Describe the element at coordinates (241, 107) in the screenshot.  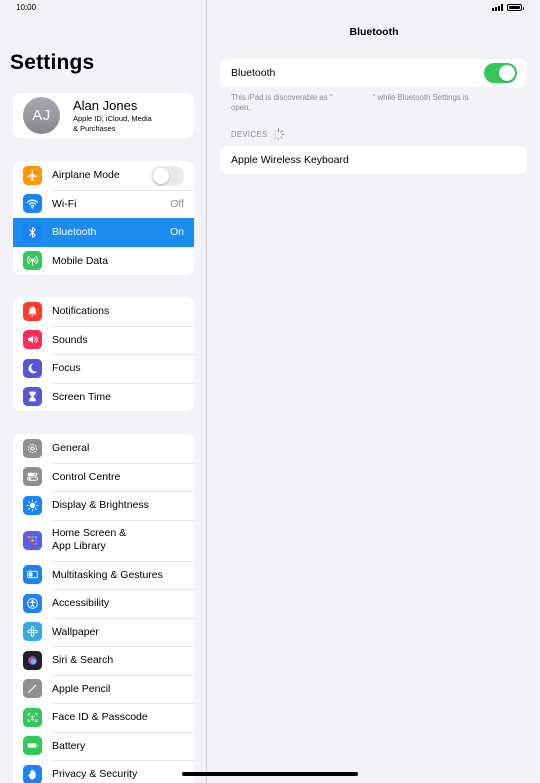
I see `footnote-part3: open.` at that location.